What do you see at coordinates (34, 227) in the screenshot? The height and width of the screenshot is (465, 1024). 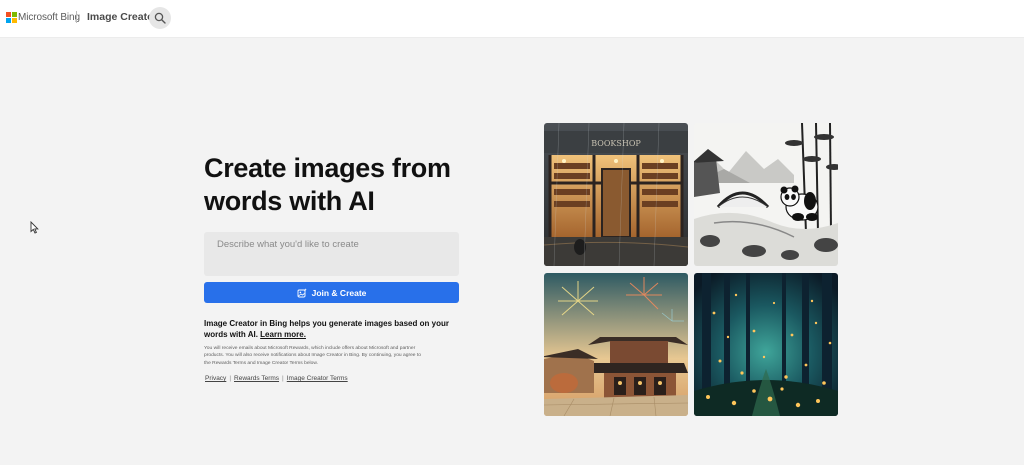 I see `mouse-cursor-icon` at bounding box center [34, 227].